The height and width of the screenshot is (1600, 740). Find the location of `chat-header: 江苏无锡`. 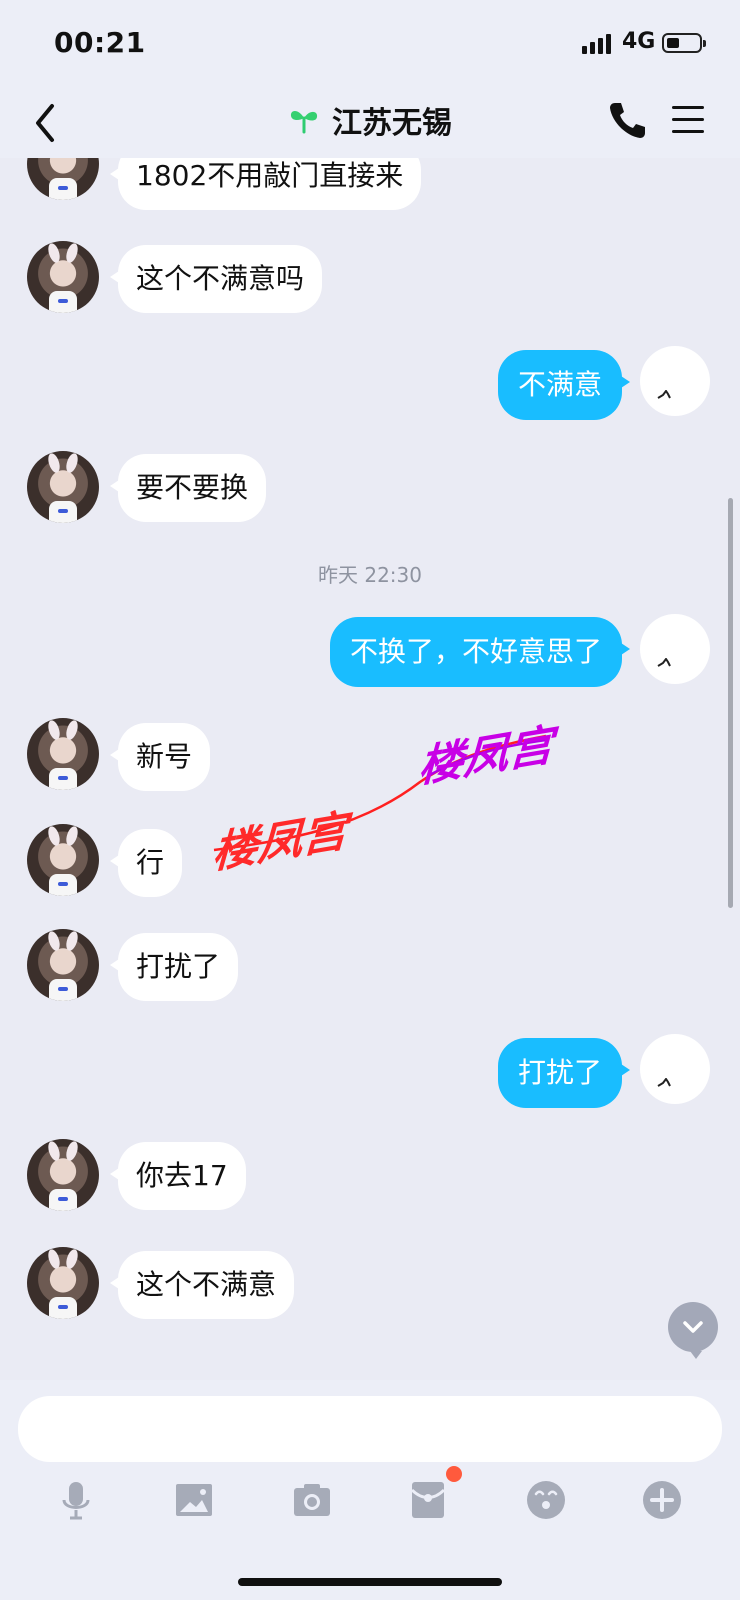

chat-header: 江苏无锡 is located at coordinates (370, 123).